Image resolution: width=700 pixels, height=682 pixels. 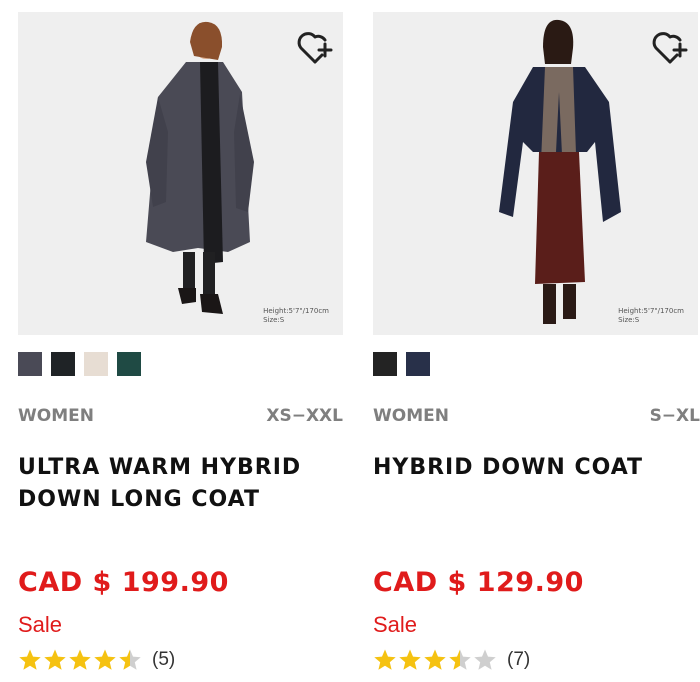 What do you see at coordinates (30, 364) in the screenshot?
I see `color-swatch-gray` at bounding box center [30, 364].